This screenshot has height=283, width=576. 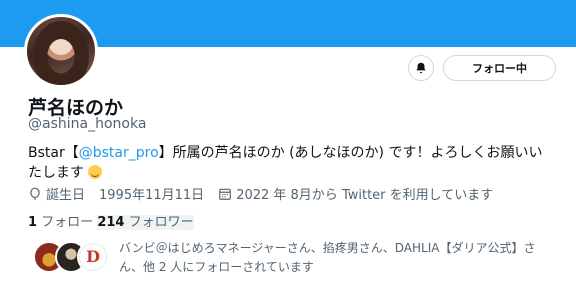 I want to click on calendar-icon, so click(x=225, y=194).